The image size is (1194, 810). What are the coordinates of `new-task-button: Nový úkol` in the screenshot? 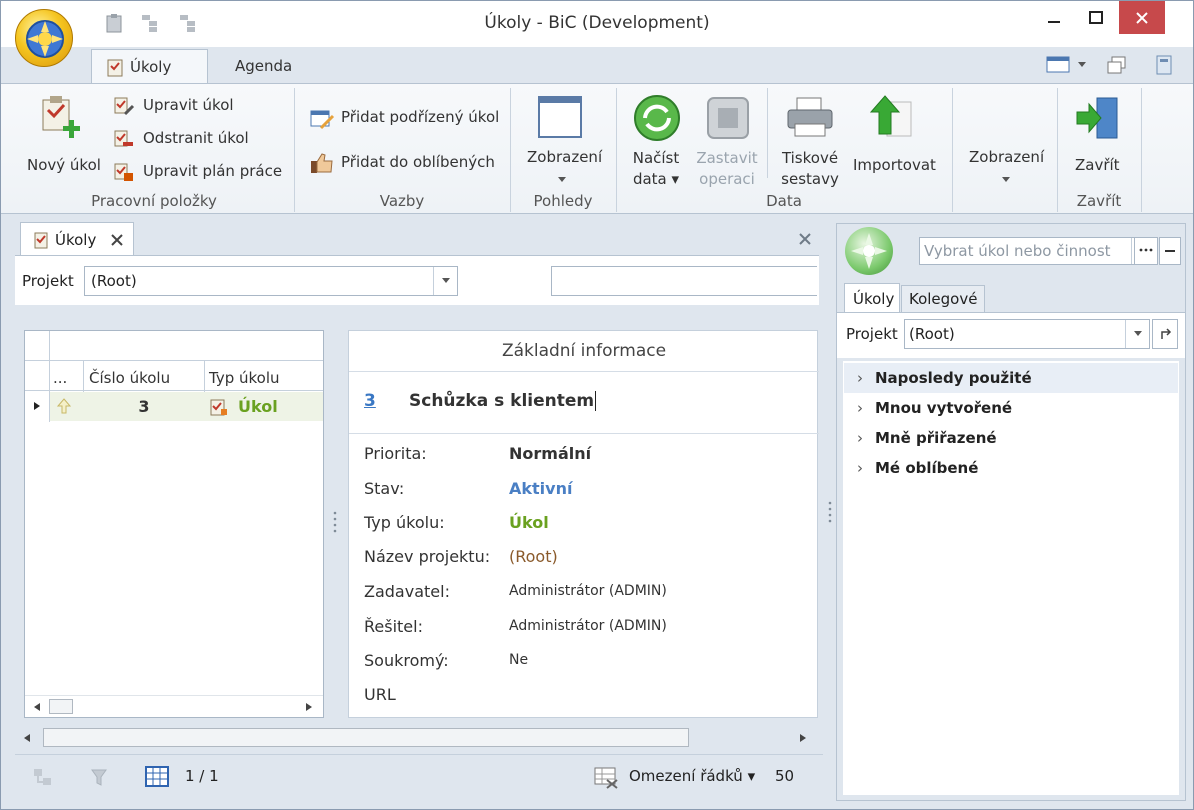 It's located at (63, 135).